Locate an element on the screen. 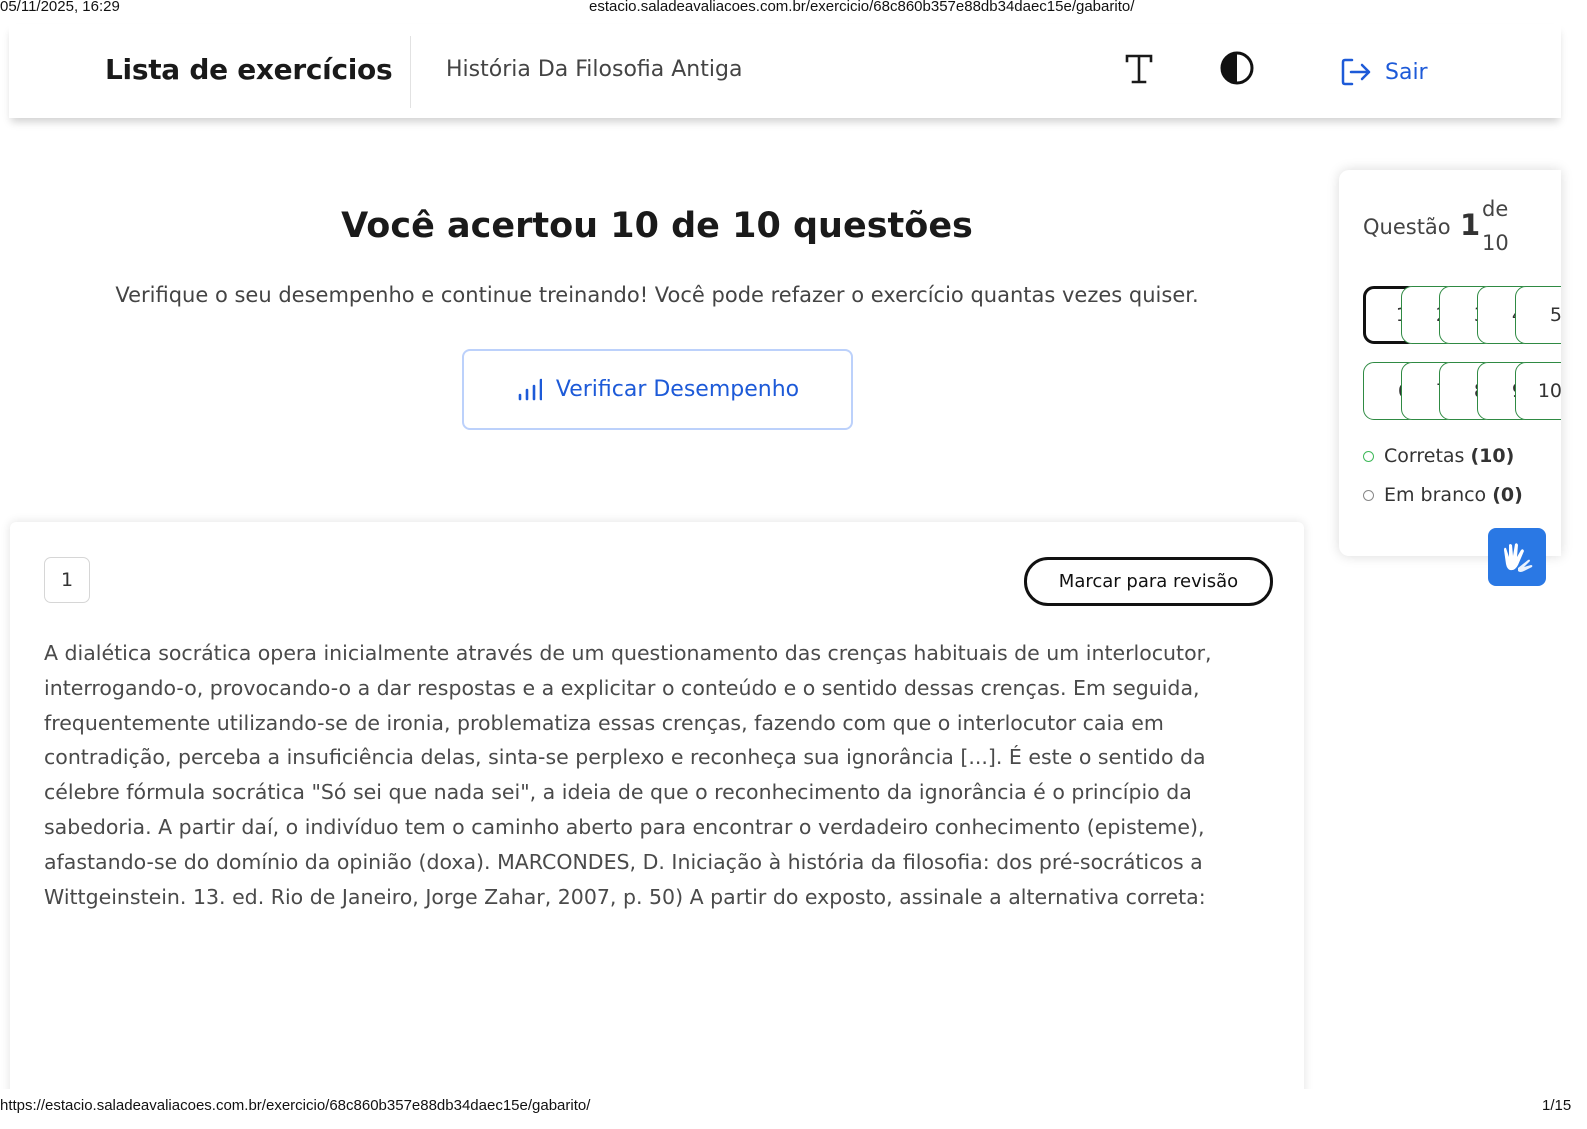 This screenshot has height=1129, width=1587. legend-correct-count: (10) is located at coordinates (1492, 456).